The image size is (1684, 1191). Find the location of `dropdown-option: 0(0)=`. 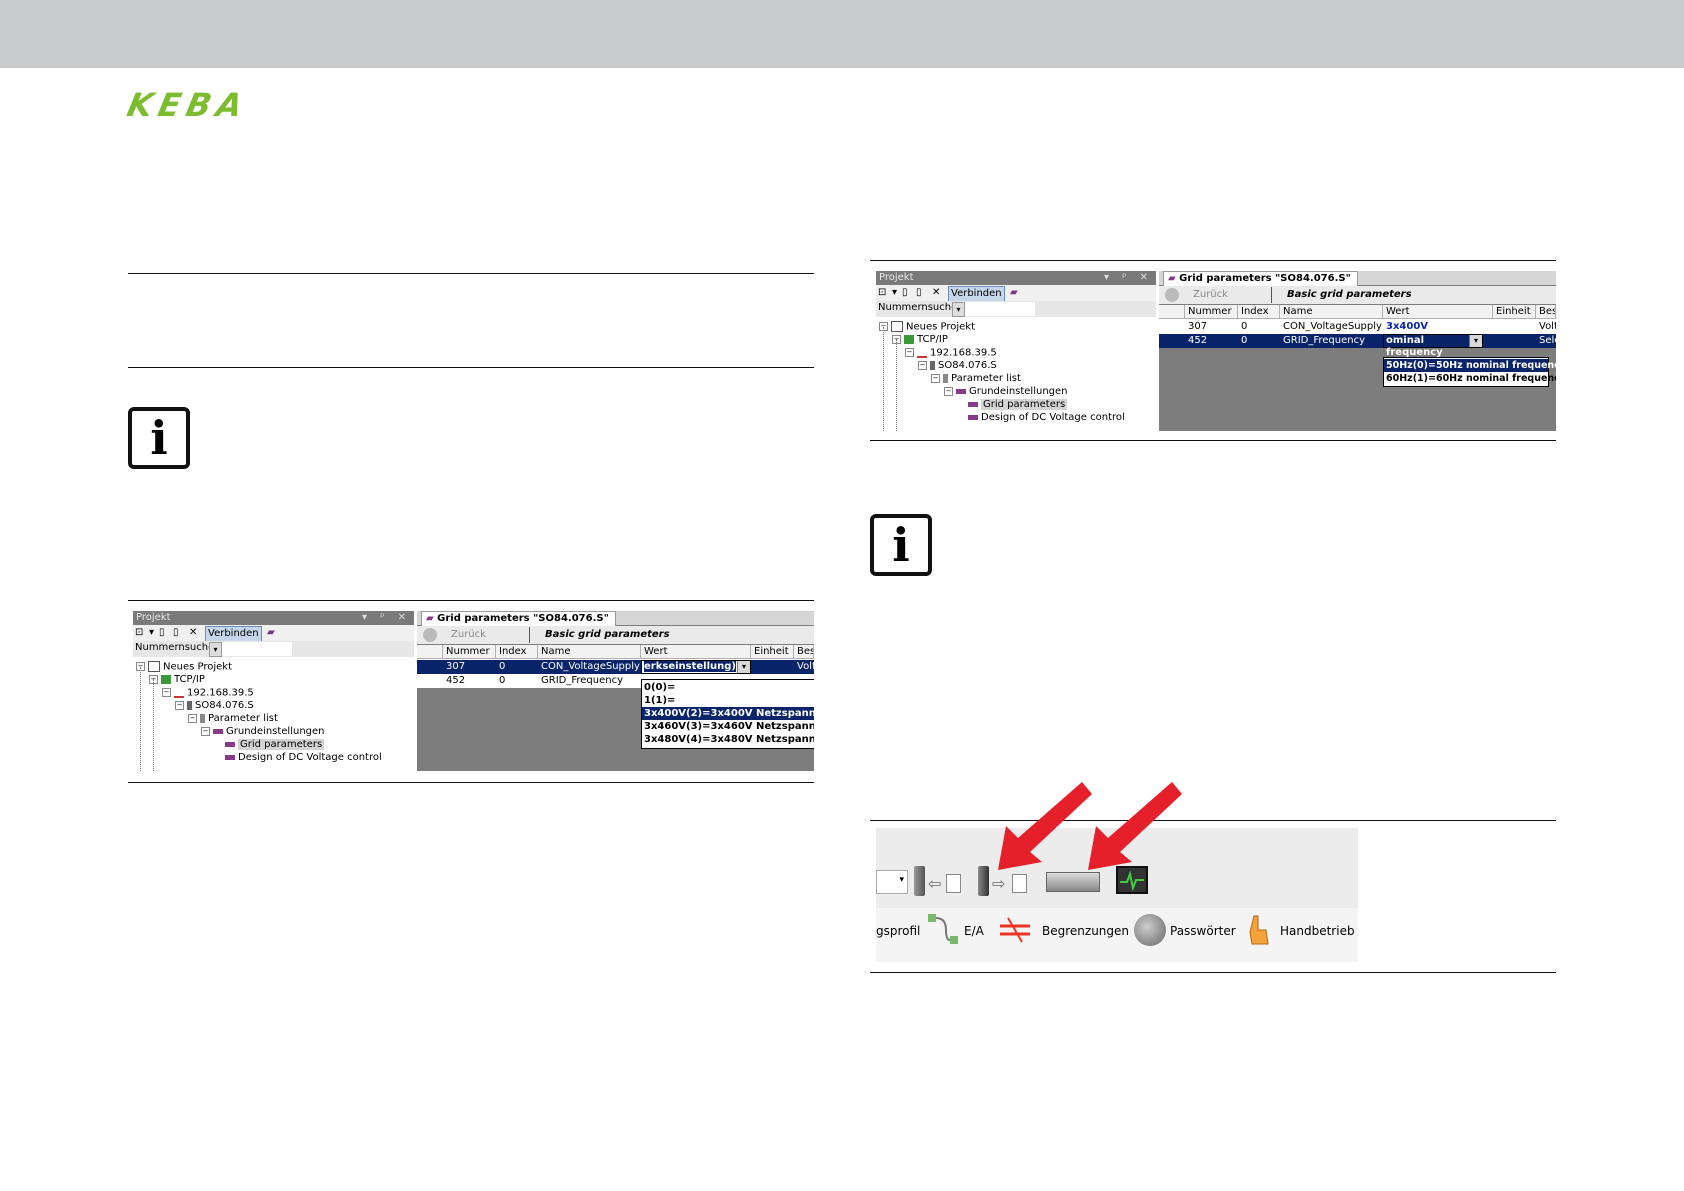

dropdown-option: 0(0)= is located at coordinates (728, 687).